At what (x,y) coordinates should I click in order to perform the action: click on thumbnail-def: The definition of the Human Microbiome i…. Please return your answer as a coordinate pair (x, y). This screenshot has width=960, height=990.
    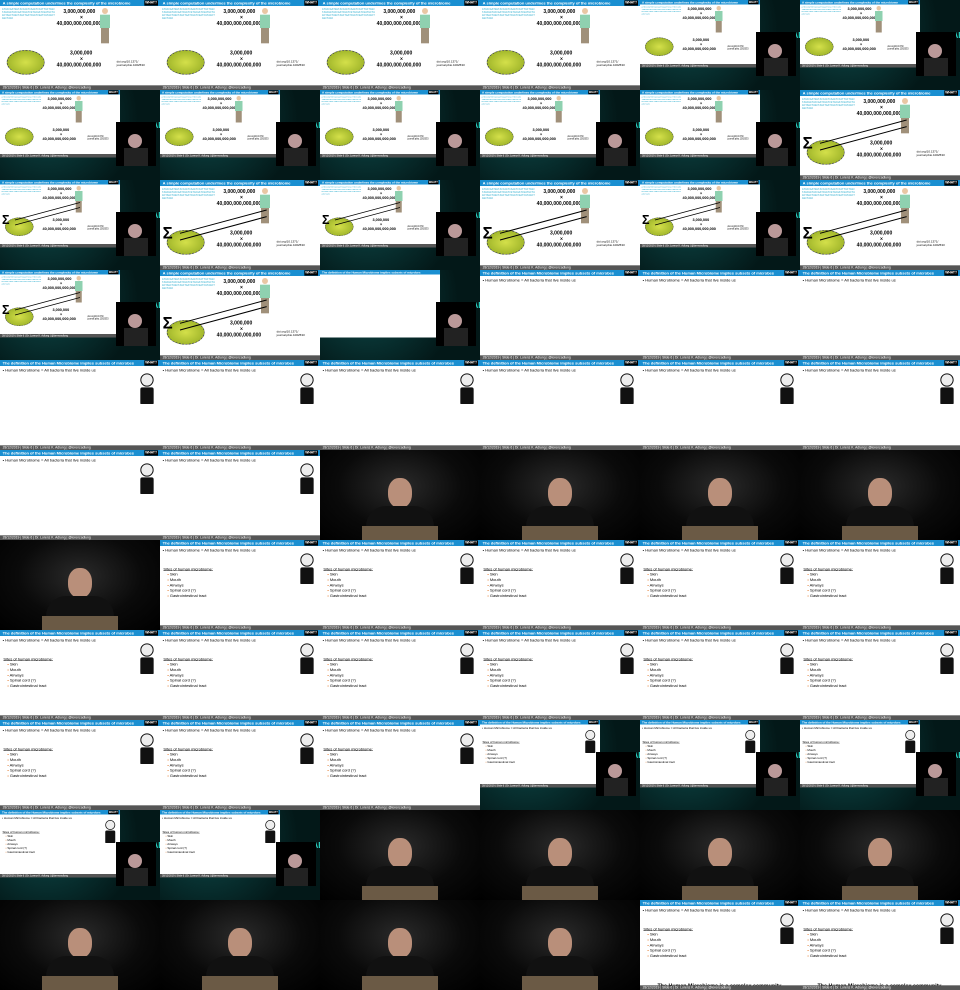
    Looking at the image, I should click on (560, 315).